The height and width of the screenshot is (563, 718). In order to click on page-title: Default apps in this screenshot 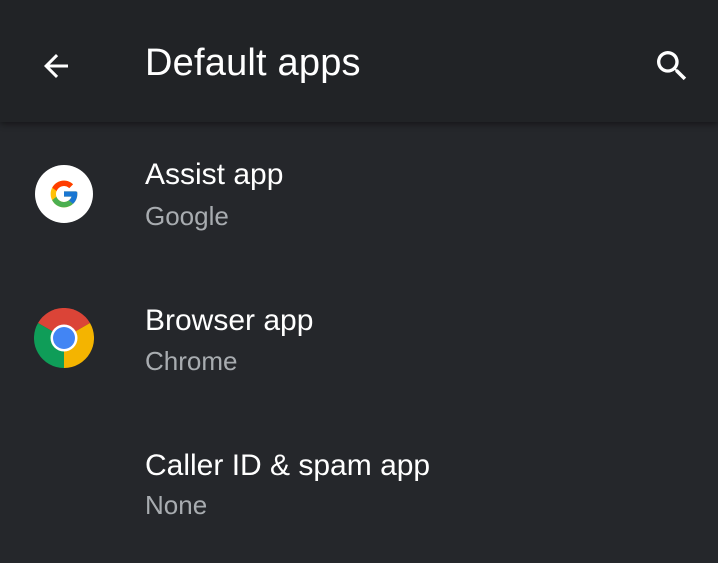, I will do `click(253, 63)`.